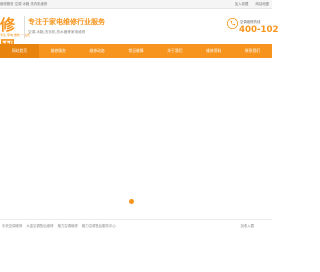 Image resolution: width=320 pixels, height=272 pixels. I want to click on main-nav: 网站首页 维修服务 维修动态 常见故障 关于我们 维修资料 联系我们, so click(136, 51).